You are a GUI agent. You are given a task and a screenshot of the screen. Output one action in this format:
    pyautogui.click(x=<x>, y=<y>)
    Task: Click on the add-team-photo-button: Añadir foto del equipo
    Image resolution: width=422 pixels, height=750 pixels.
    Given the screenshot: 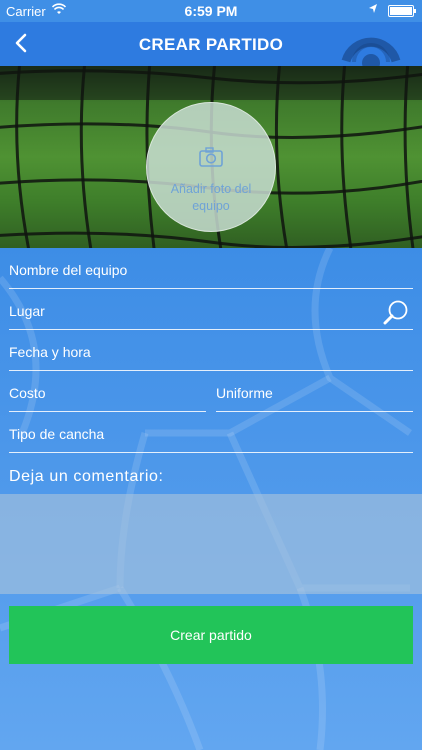 What is the action you would take?
    pyautogui.click(x=211, y=167)
    